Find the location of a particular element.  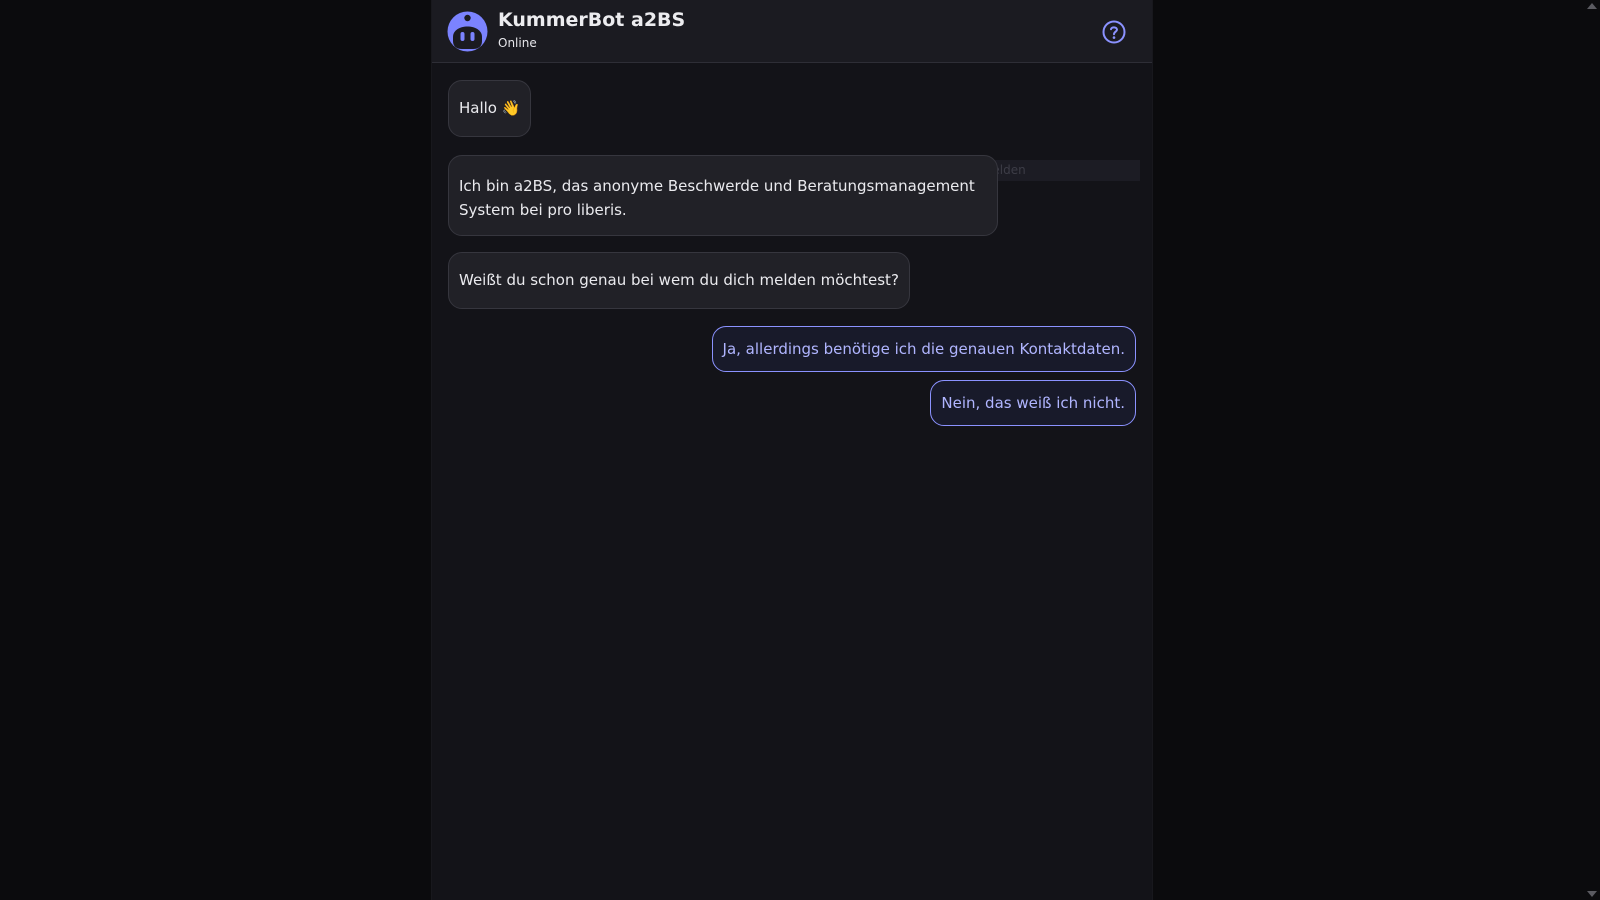

robot-face-icon is located at coordinates (467, 31).